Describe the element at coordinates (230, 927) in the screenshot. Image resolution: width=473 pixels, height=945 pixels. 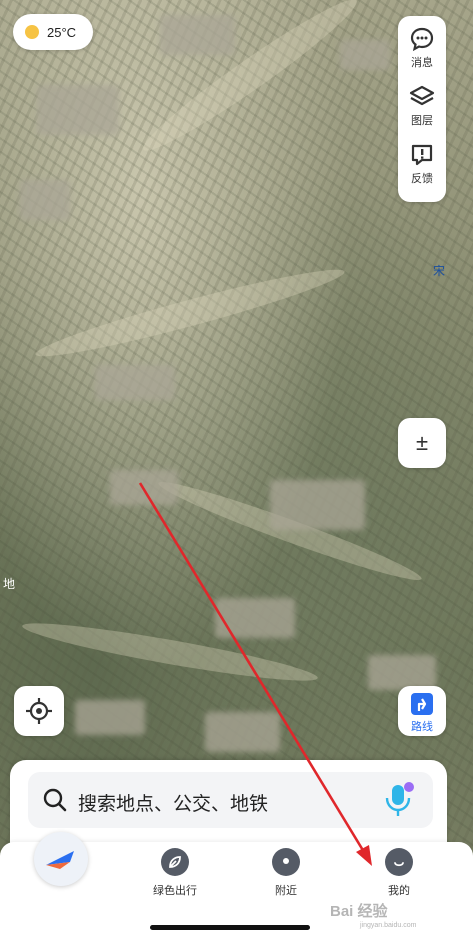
I see `home-indicator` at that location.